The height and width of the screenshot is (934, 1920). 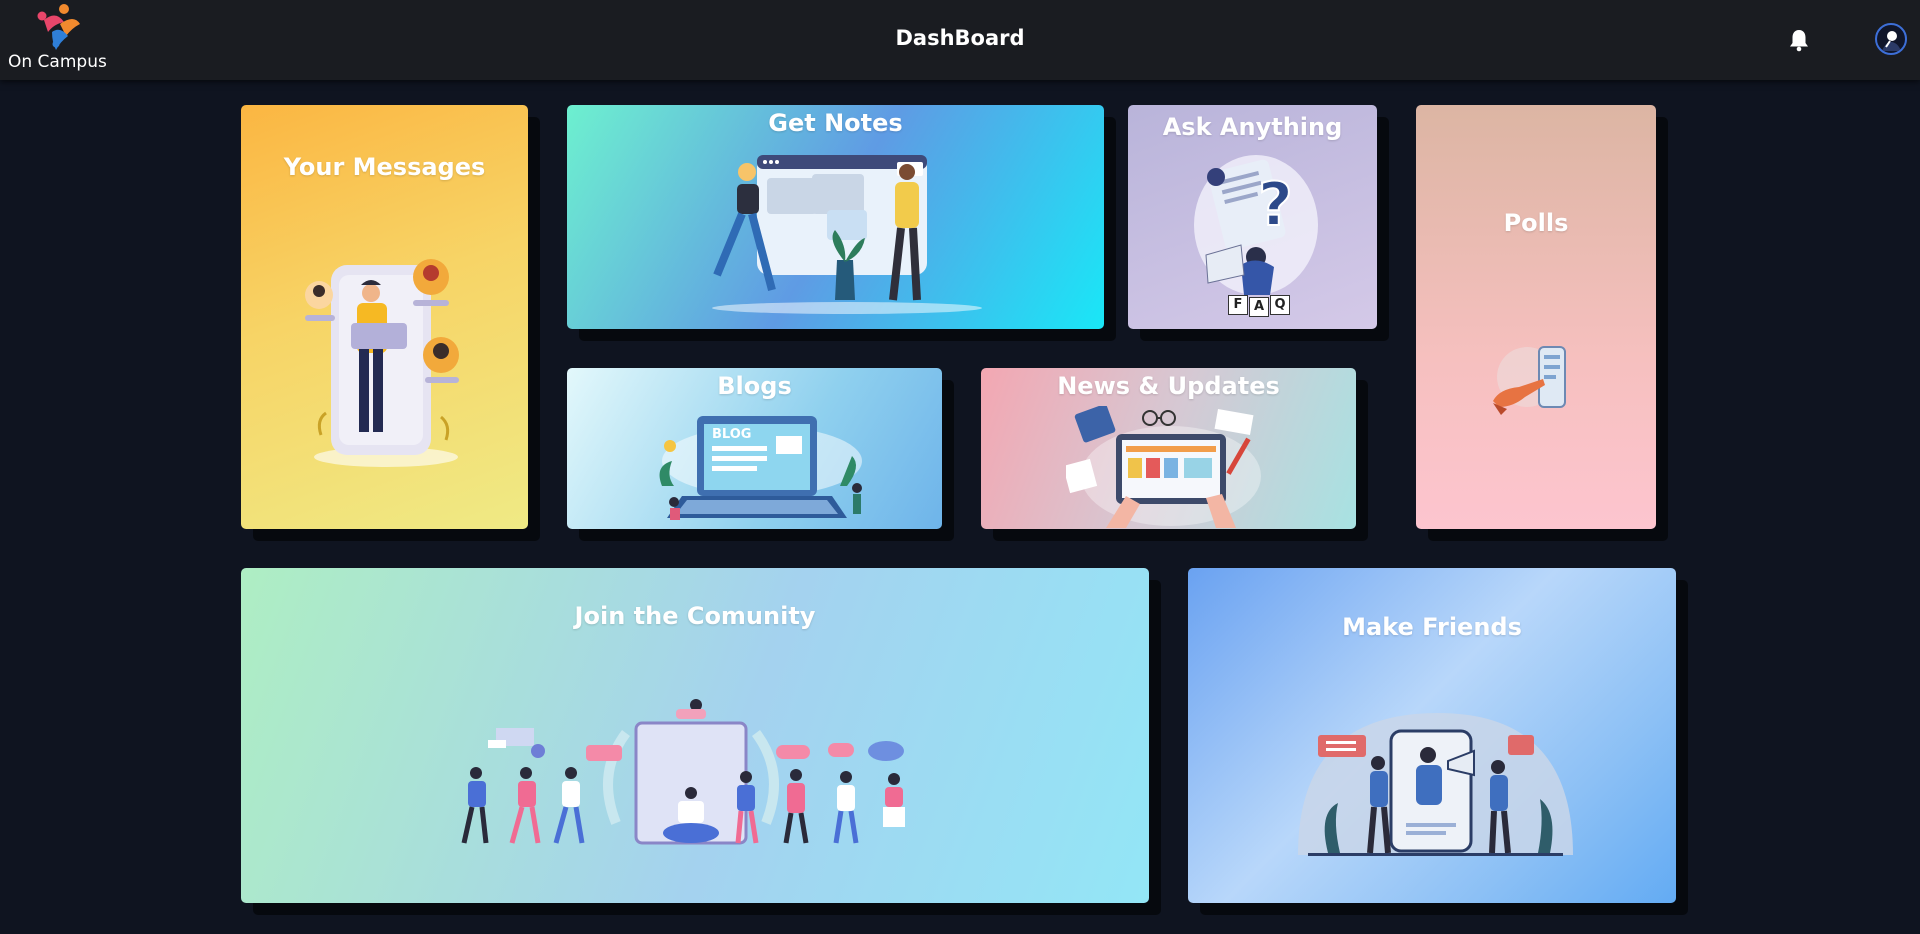 I want to click on top-navigation-bar: On Campus DashBoard, so click(x=960, y=40).